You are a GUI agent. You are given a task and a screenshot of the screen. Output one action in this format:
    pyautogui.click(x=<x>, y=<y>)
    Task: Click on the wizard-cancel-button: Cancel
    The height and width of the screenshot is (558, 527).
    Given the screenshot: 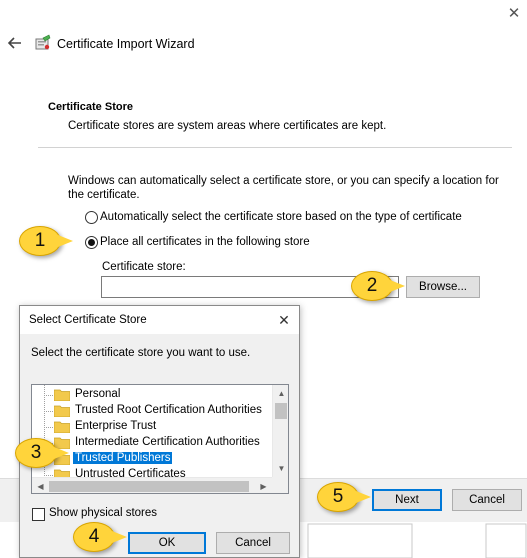 What is the action you would take?
    pyautogui.click(x=487, y=500)
    